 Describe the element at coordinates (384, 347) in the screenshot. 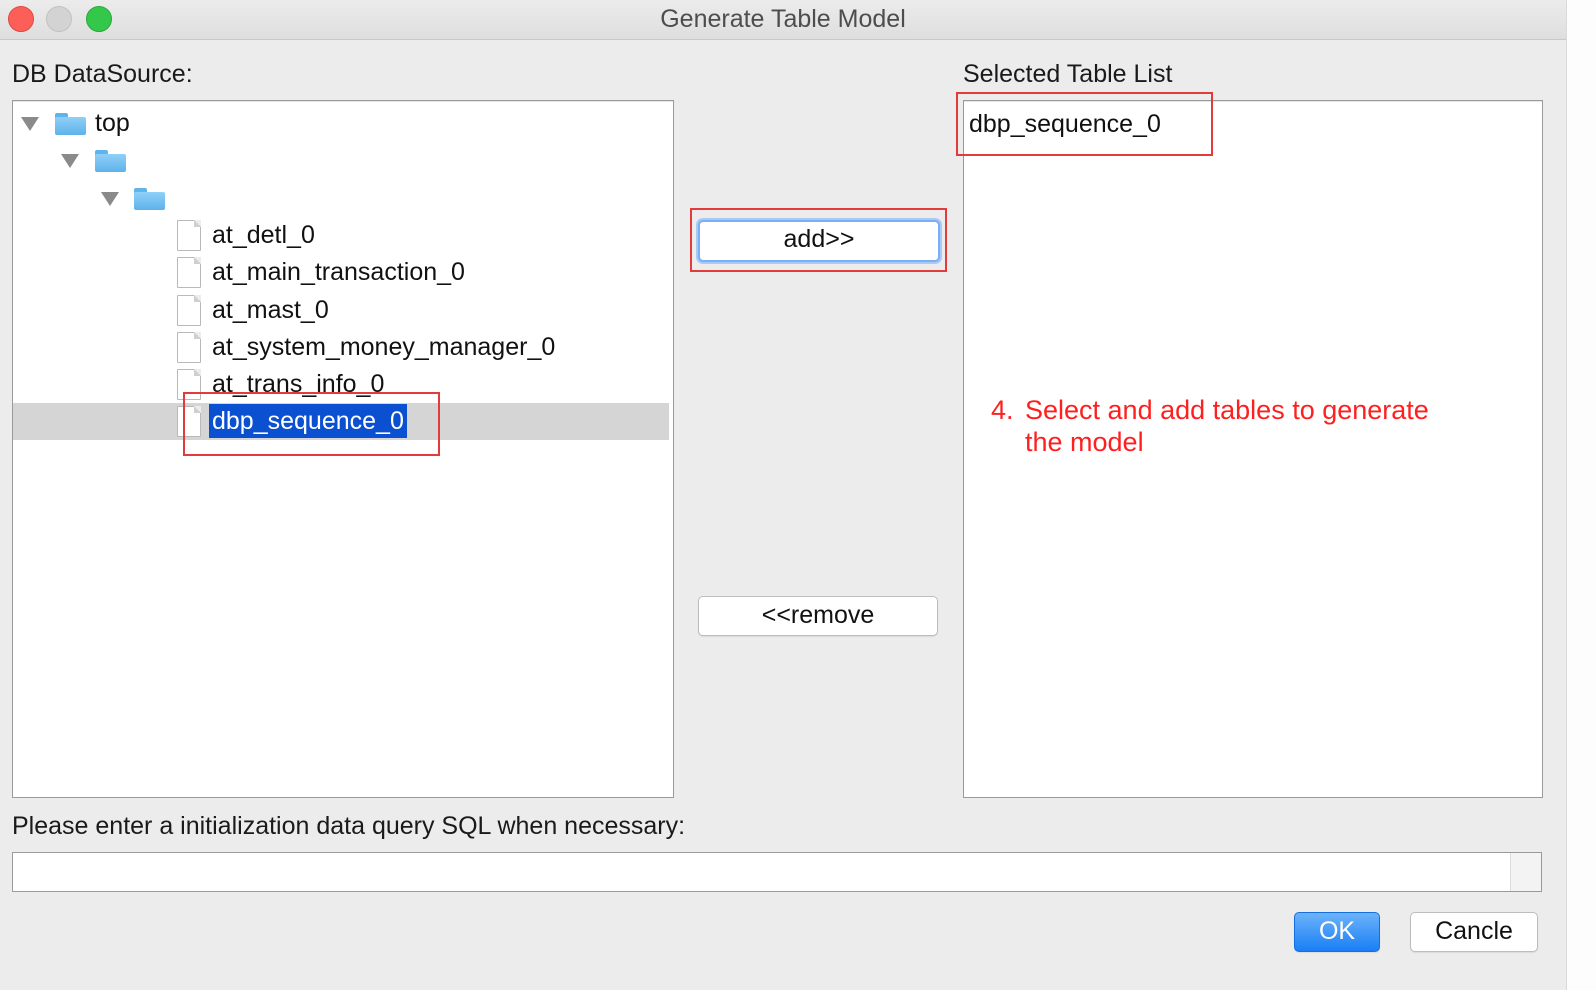

I see `table-label: at_system_money_manager_0` at that location.